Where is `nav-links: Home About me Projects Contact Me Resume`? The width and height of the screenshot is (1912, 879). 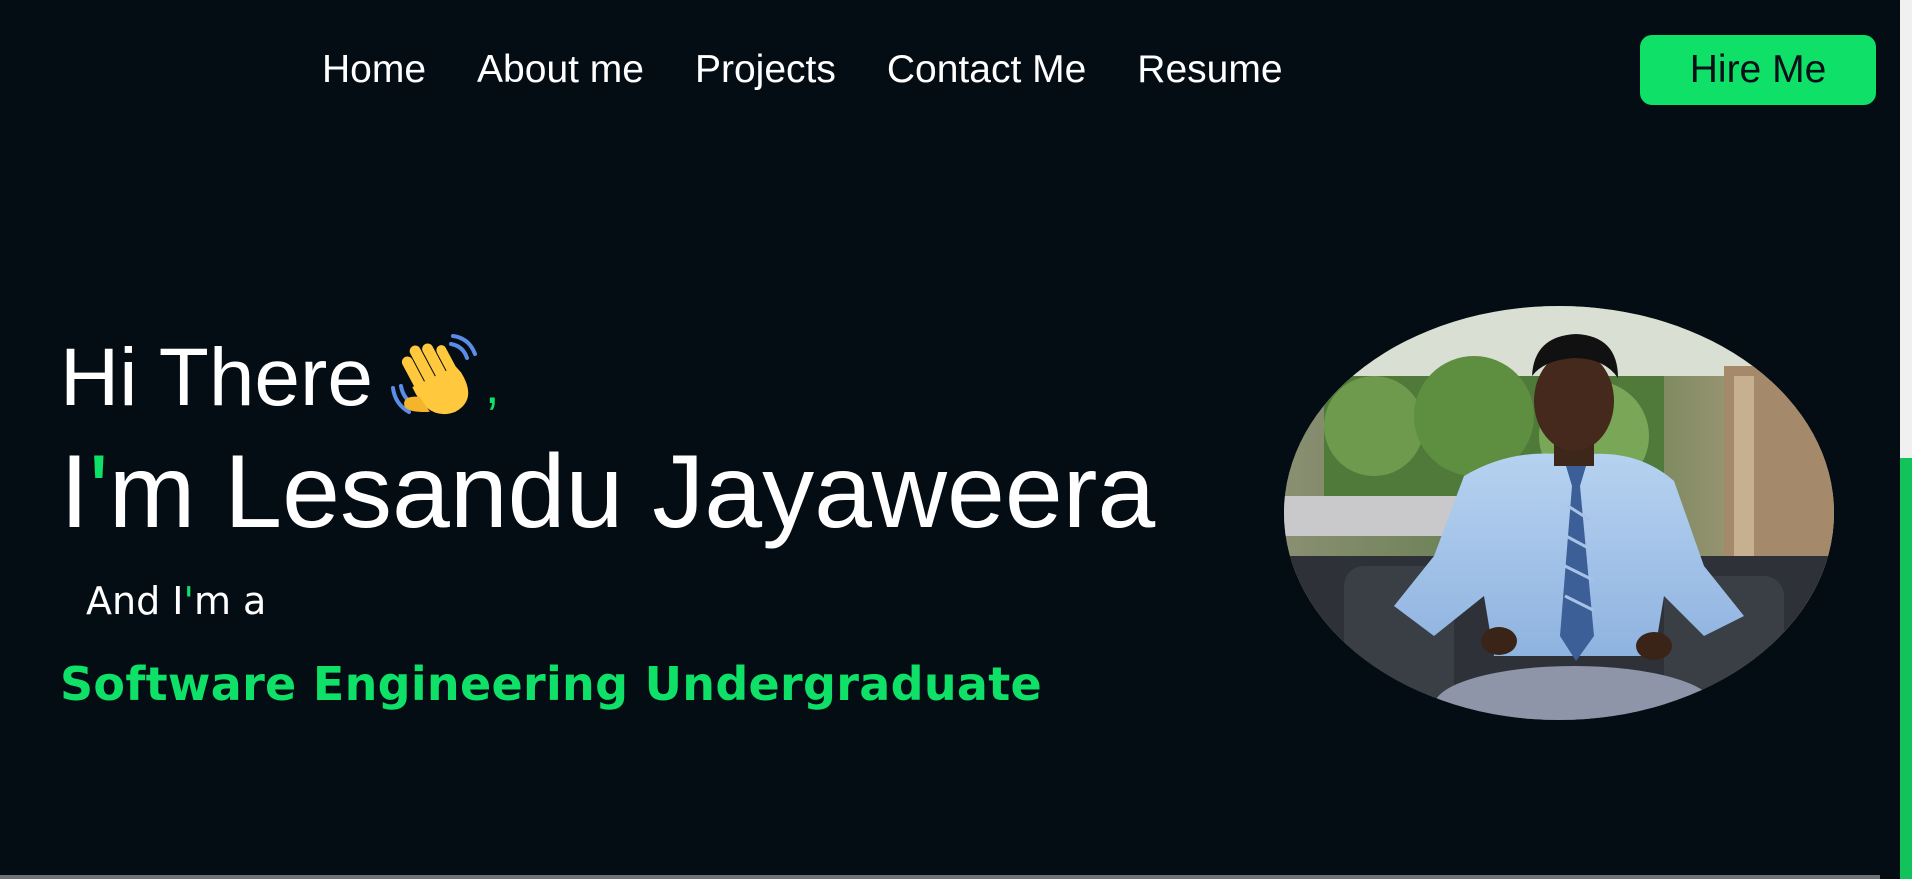 nav-links: Home About me Projects Contact Me Resume is located at coordinates (828, 70).